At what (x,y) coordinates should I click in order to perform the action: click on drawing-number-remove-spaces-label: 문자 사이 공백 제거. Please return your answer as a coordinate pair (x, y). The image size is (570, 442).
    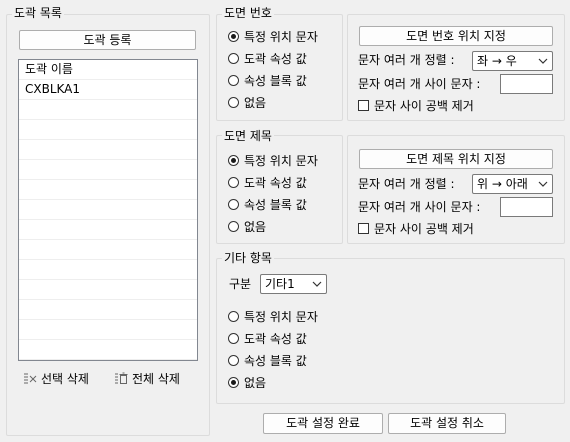
    Looking at the image, I should click on (424, 105).